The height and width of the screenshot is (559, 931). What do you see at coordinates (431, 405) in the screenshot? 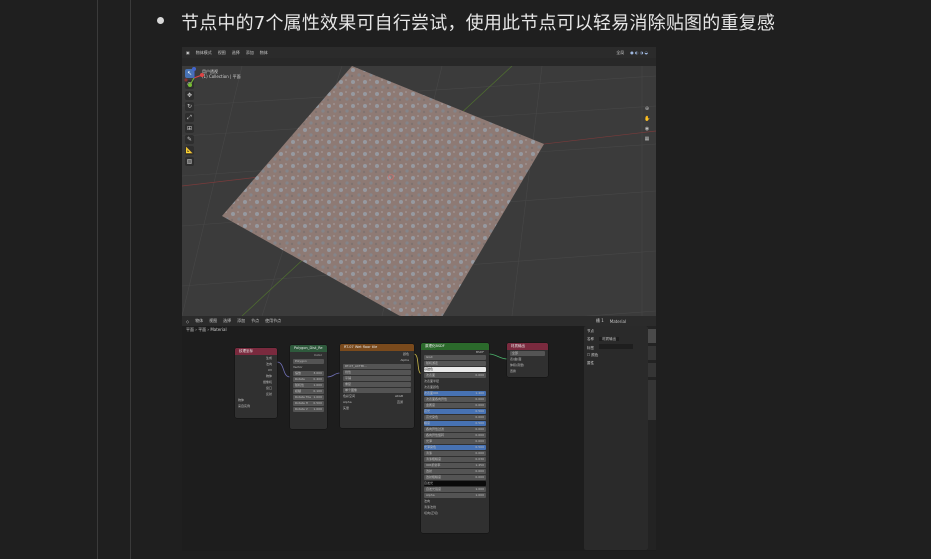
I see `field-label: 金属度` at bounding box center [431, 405].